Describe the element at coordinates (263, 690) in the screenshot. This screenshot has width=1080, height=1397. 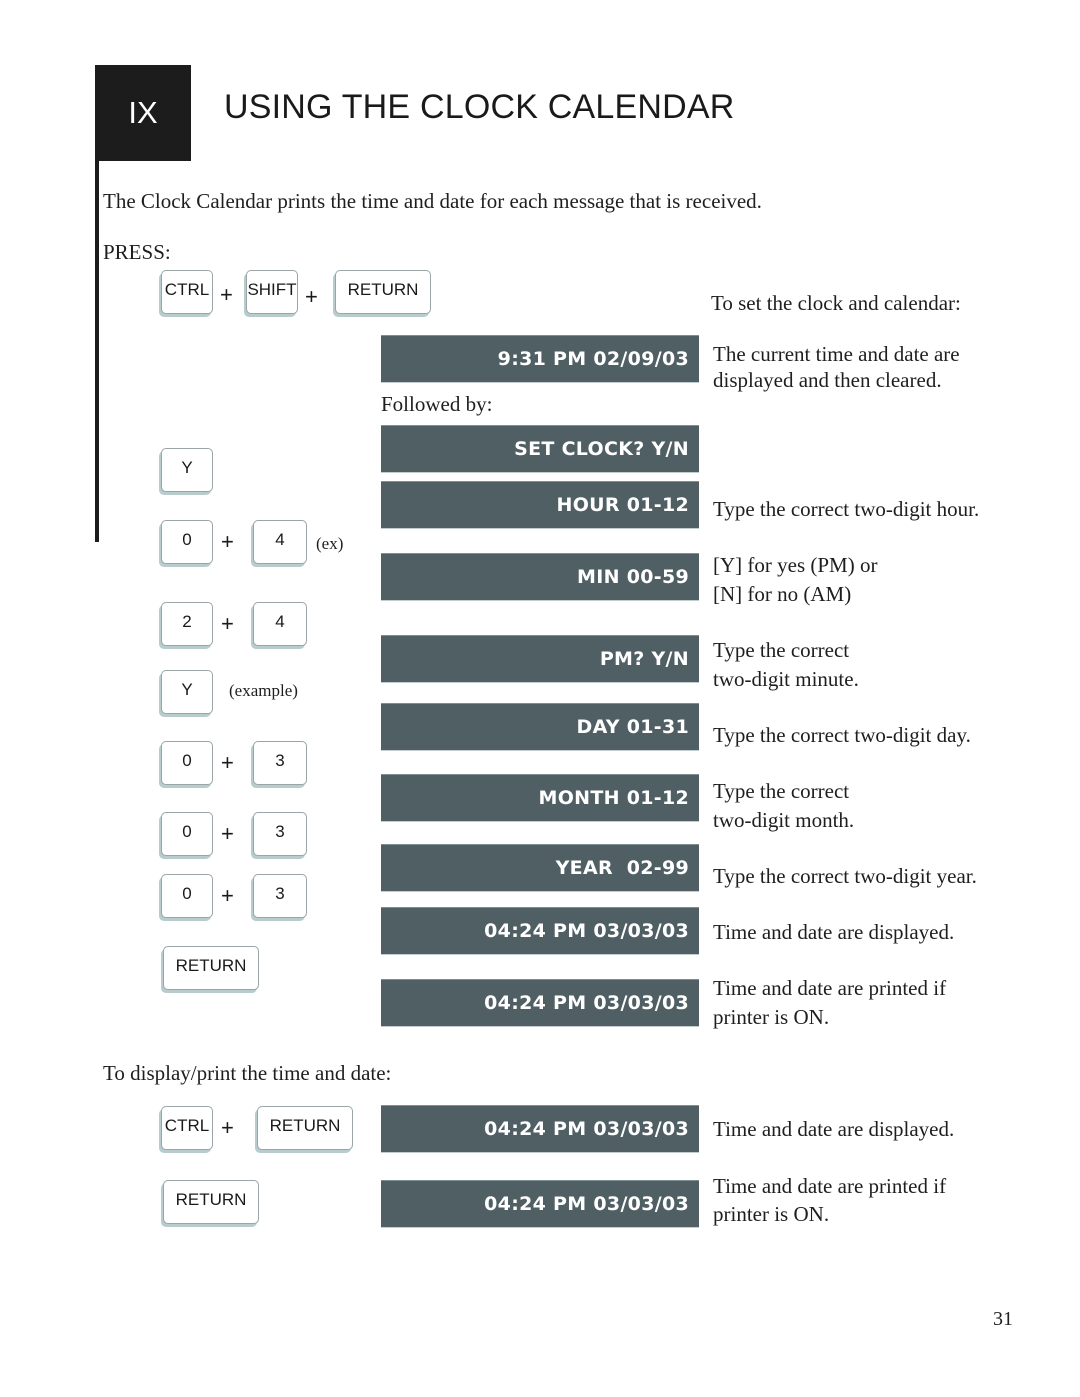
I see `annotation-example: (example)` at that location.